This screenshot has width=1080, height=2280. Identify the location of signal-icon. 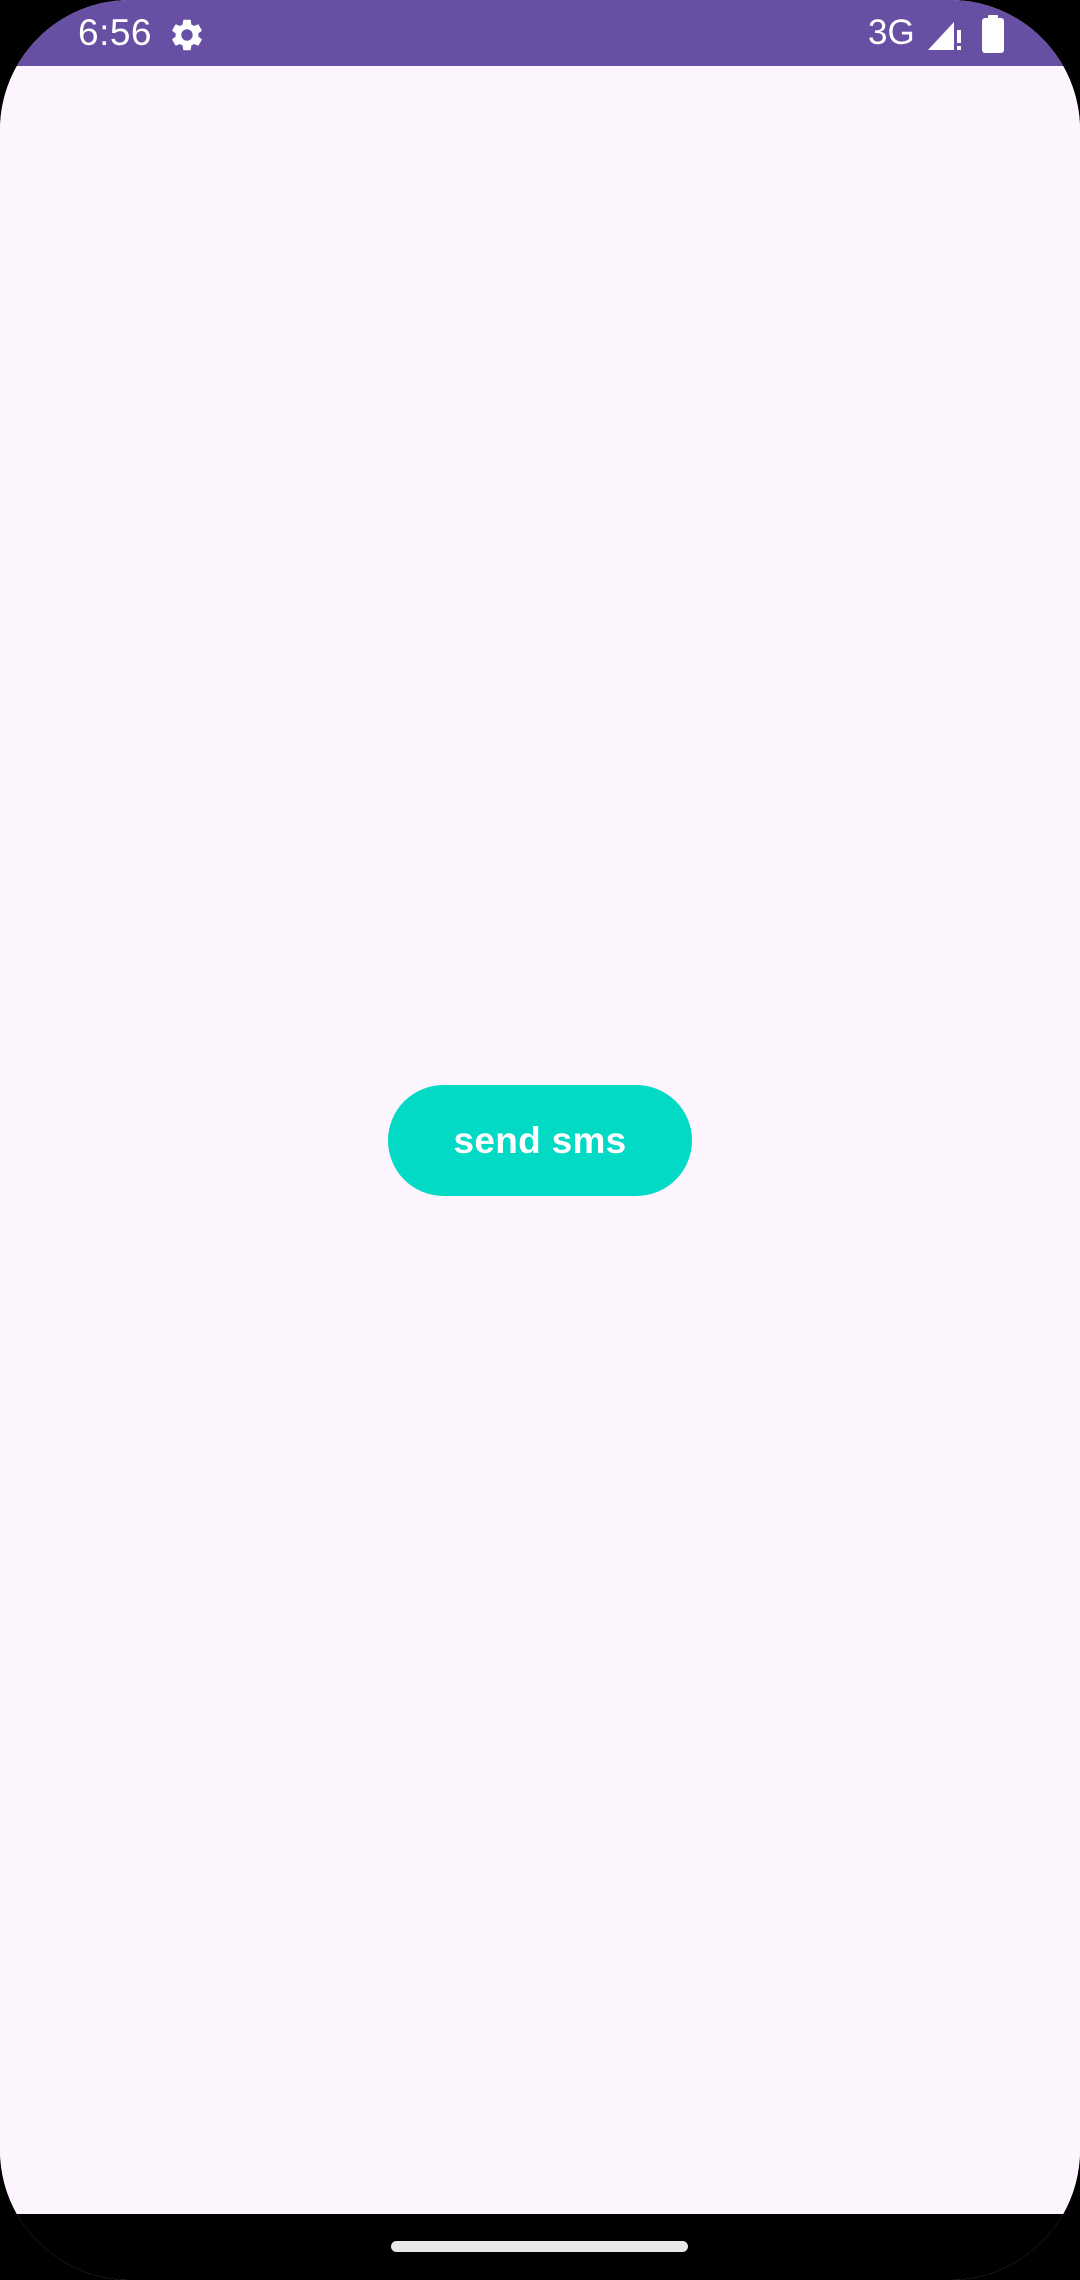
(945, 34).